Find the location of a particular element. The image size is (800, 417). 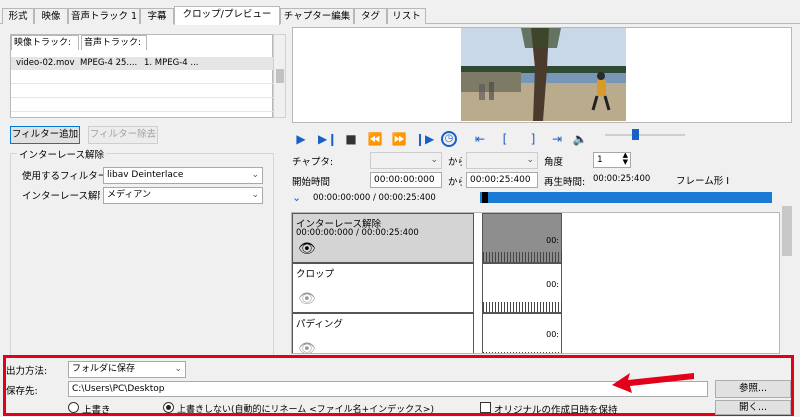

filter-item-padding: パディング 👁 is located at coordinates (383, 333).